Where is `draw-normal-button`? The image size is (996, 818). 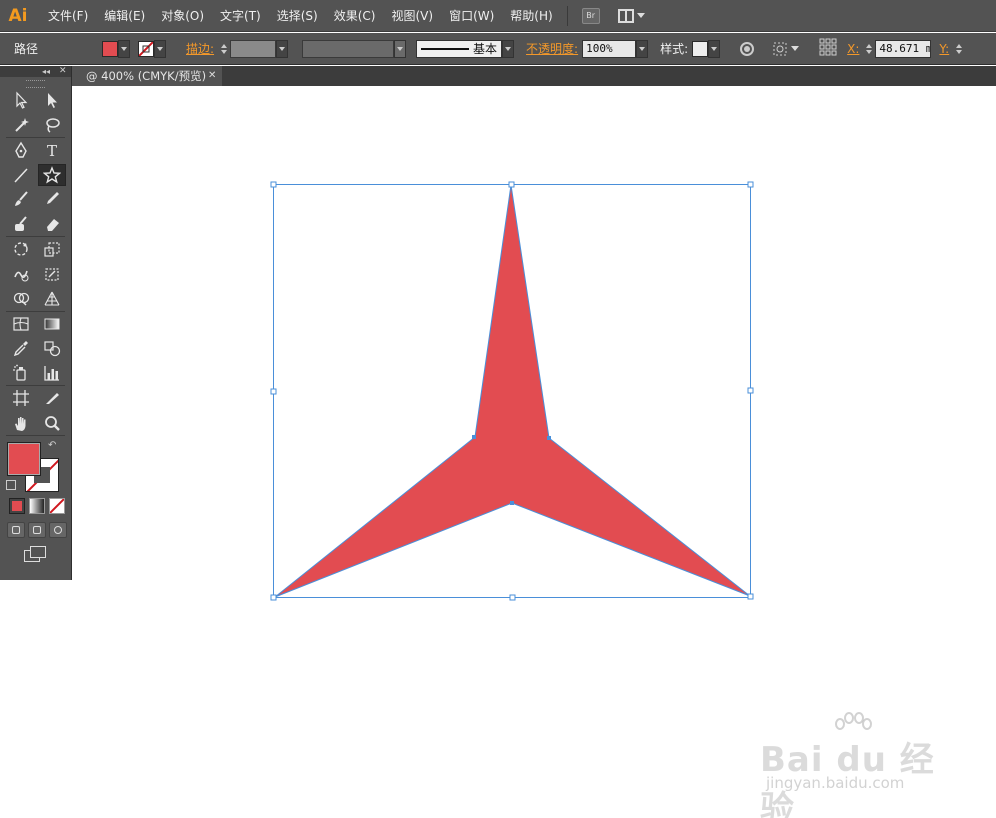 draw-normal-button is located at coordinates (16, 530).